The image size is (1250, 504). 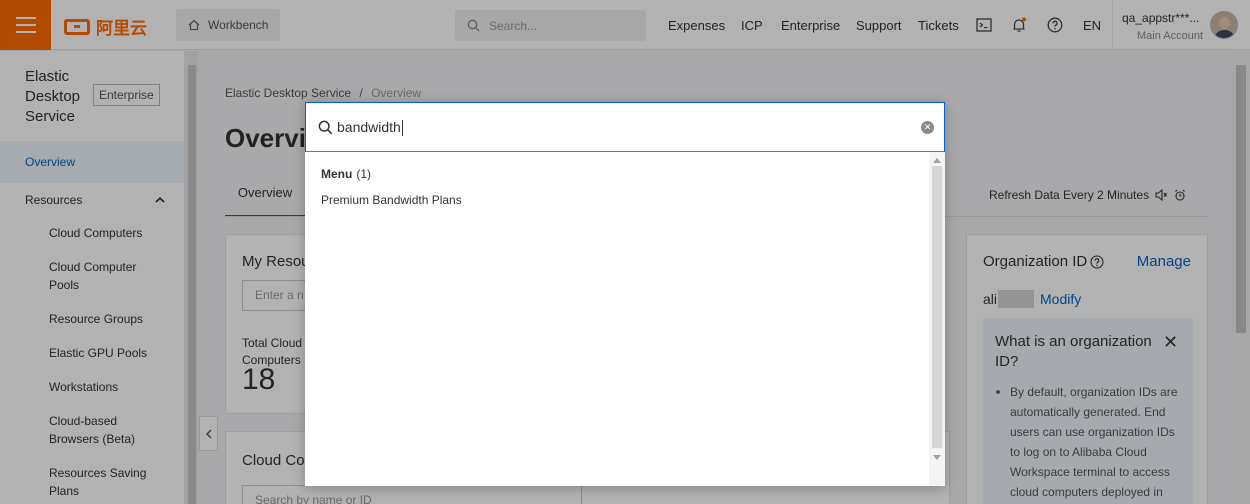 I want to click on clear-icon: ✕, so click(x=927, y=127).